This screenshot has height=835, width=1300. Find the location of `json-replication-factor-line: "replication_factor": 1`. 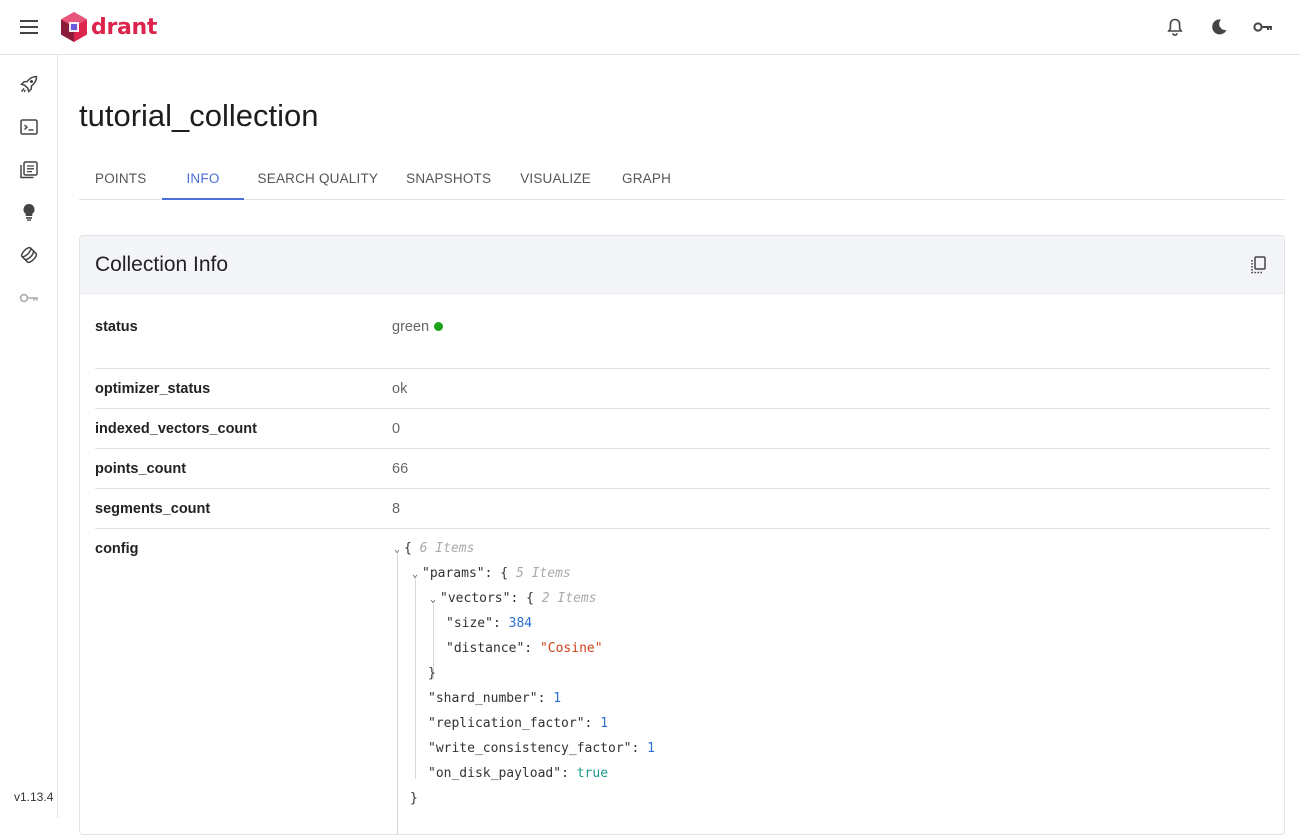

json-replication-factor-line: "replication_factor": 1 is located at coordinates (518, 723).